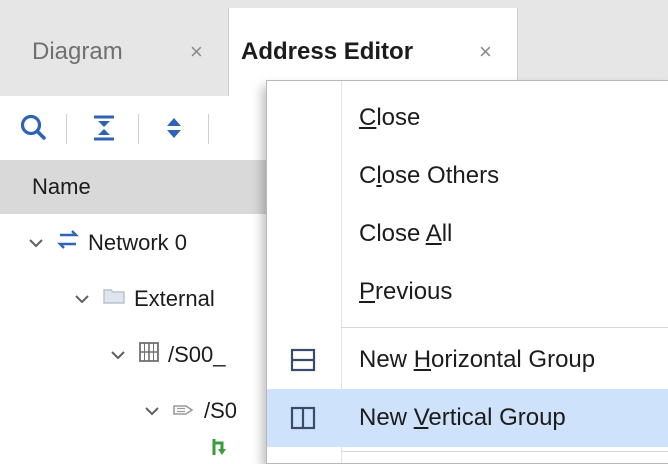  What do you see at coordinates (138, 242) in the screenshot?
I see `tree-row-label: Network 0` at bounding box center [138, 242].